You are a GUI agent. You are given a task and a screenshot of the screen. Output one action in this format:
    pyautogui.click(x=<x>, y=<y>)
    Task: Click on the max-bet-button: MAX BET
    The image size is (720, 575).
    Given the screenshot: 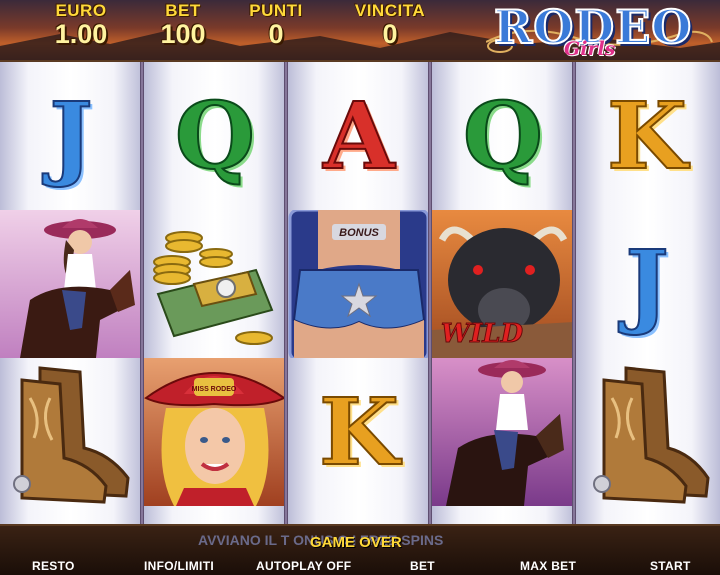 What is the action you would take?
    pyautogui.click(x=548, y=566)
    